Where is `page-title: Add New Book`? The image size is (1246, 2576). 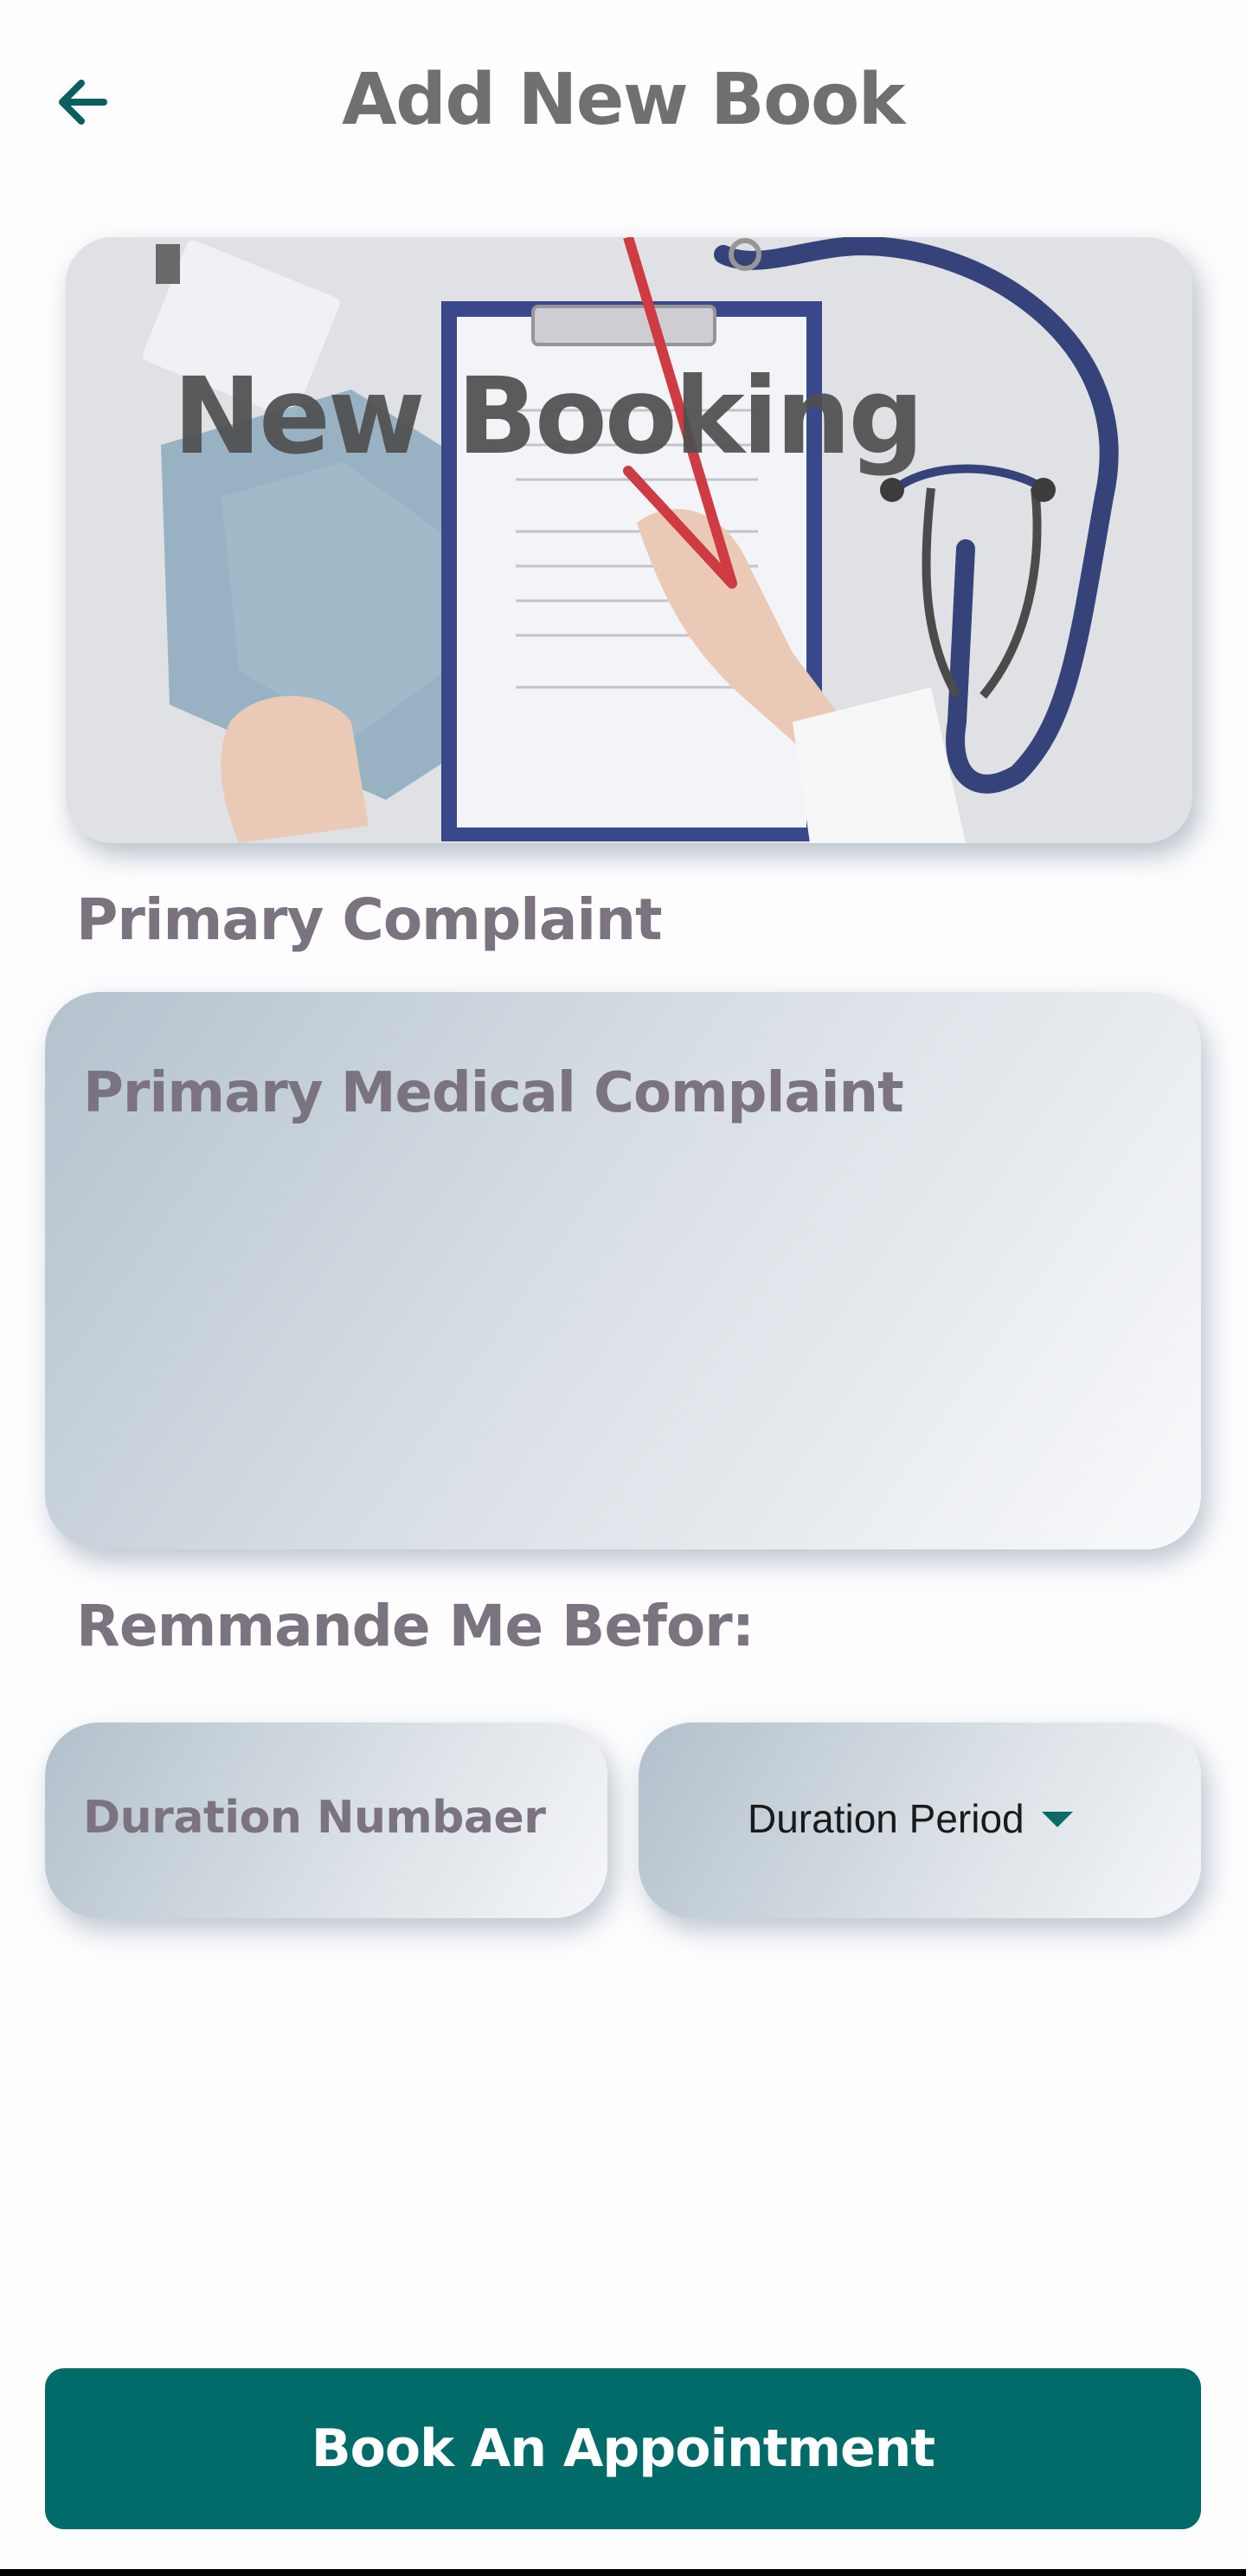 page-title: Add New Book is located at coordinates (623, 100).